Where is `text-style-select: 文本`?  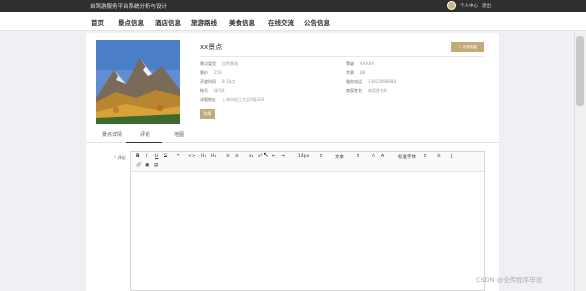 text-style-select: 文本 is located at coordinates (339, 157).